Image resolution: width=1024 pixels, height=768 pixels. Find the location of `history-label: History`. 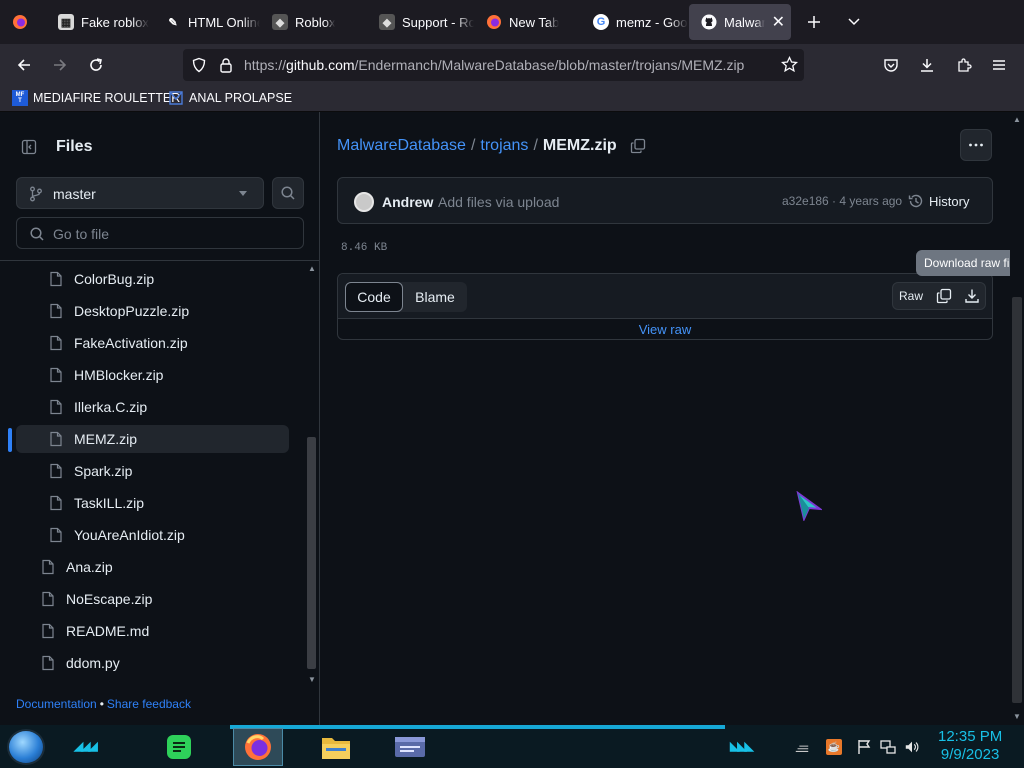

history-label: History is located at coordinates (949, 201).